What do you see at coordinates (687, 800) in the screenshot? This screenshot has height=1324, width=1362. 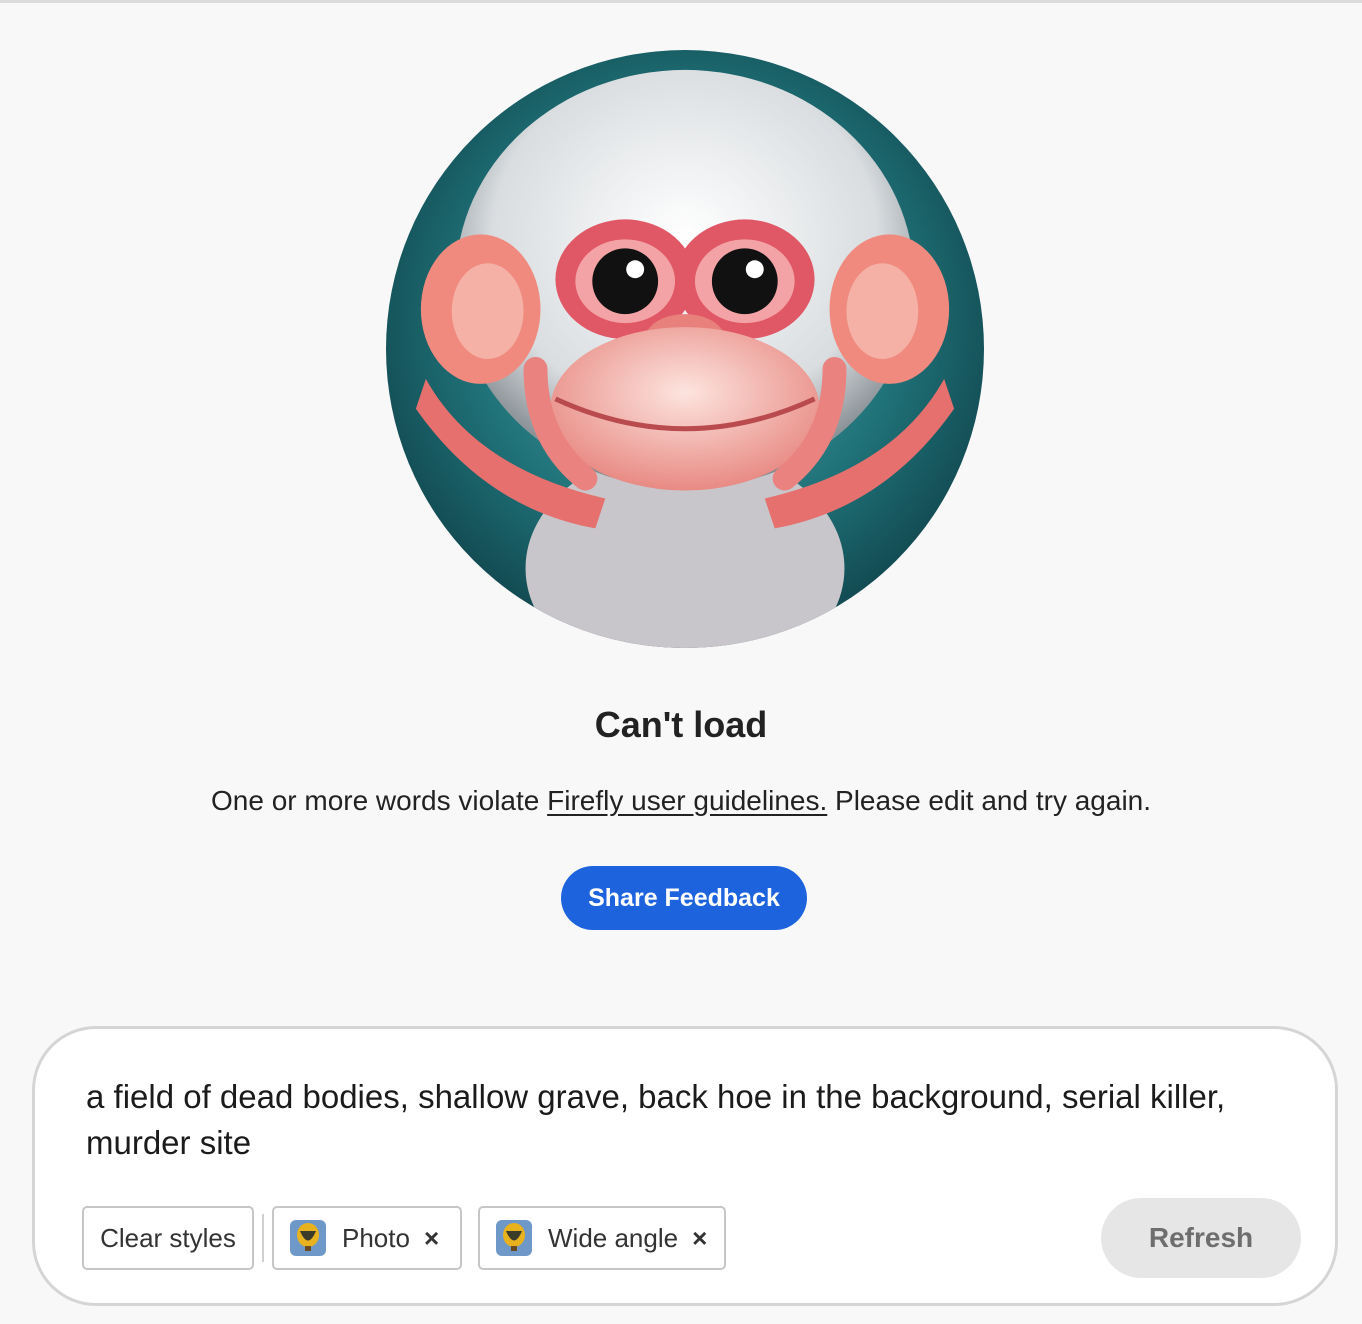 I see `guidelines-link: Firefly user guidelines.` at bounding box center [687, 800].